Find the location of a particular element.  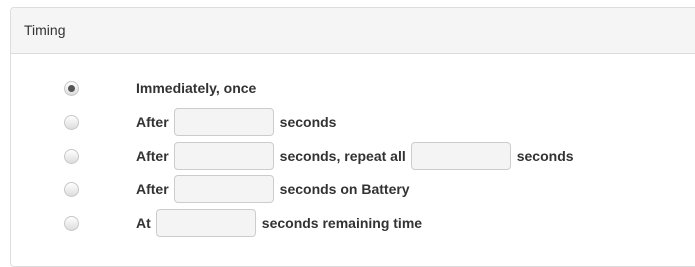

radio-after is located at coordinates (71, 122).